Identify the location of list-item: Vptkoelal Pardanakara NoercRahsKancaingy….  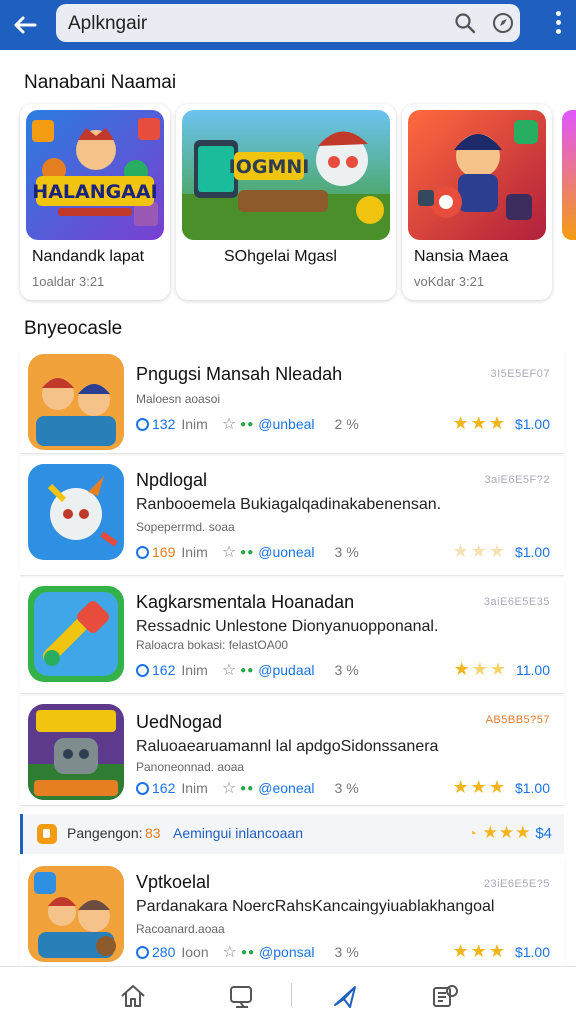
(292, 915).